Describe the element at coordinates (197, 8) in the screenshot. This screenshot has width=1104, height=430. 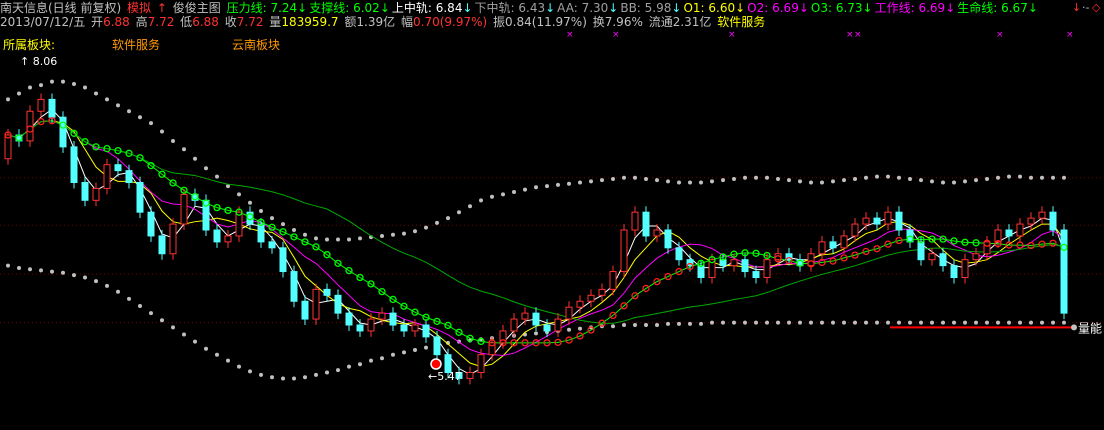
I see `main-indicator-label: 俊俊主图` at that location.